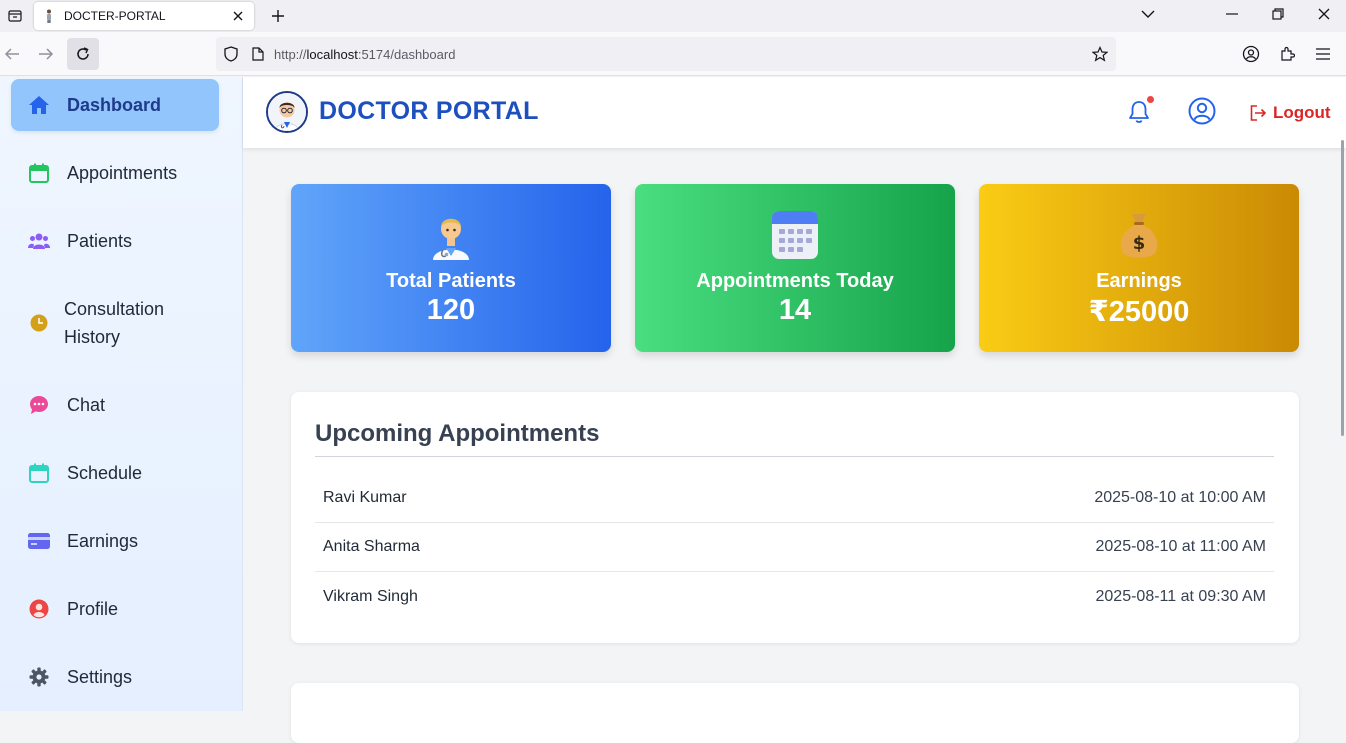 Image resolution: width=1346 pixels, height=743 pixels. What do you see at coordinates (332, 54) in the screenshot?
I see `url-host: localhost` at bounding box center [332, 54].